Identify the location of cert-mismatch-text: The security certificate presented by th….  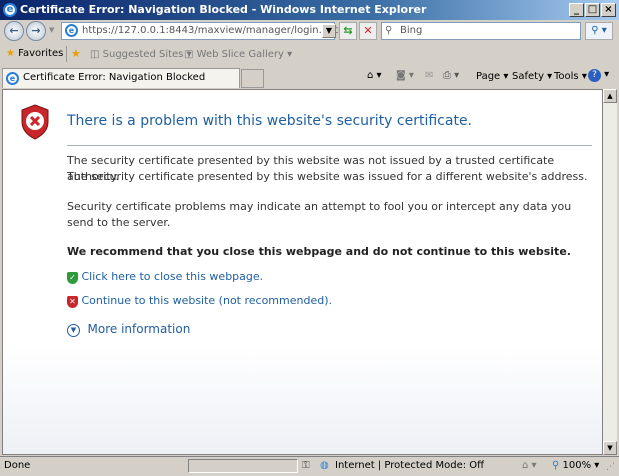
(327, 176).